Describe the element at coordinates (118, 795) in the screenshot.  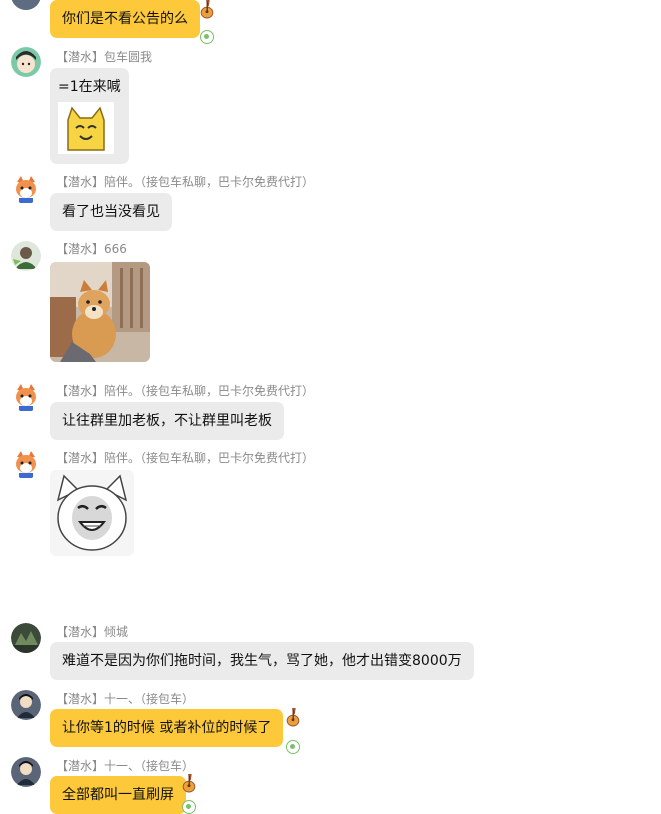
I see `message-bubble: 全部都叫一直刷屏` at that location.